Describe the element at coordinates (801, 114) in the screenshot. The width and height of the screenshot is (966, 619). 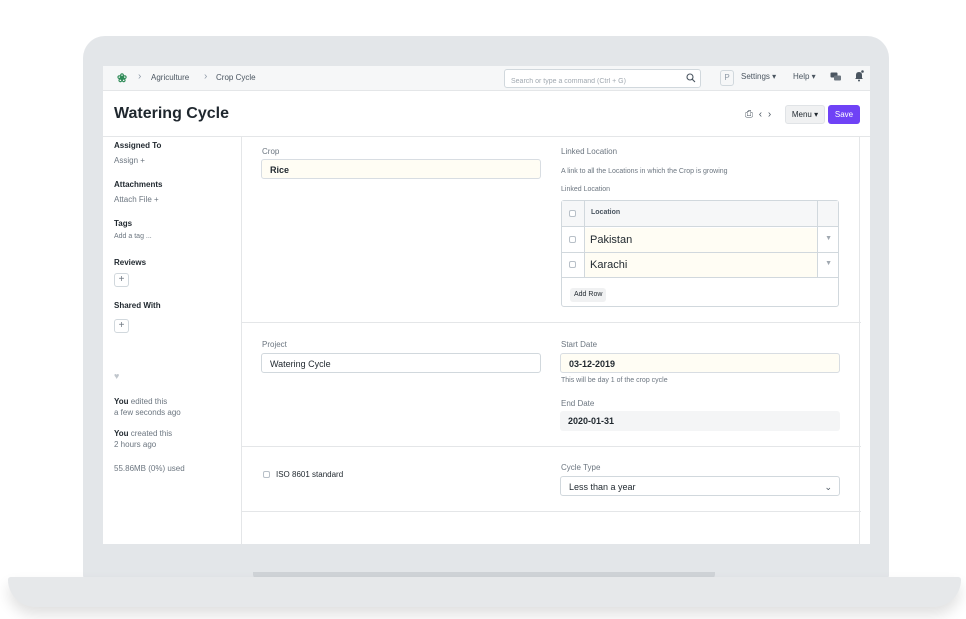
I see `menu-label: Menu` at that location.